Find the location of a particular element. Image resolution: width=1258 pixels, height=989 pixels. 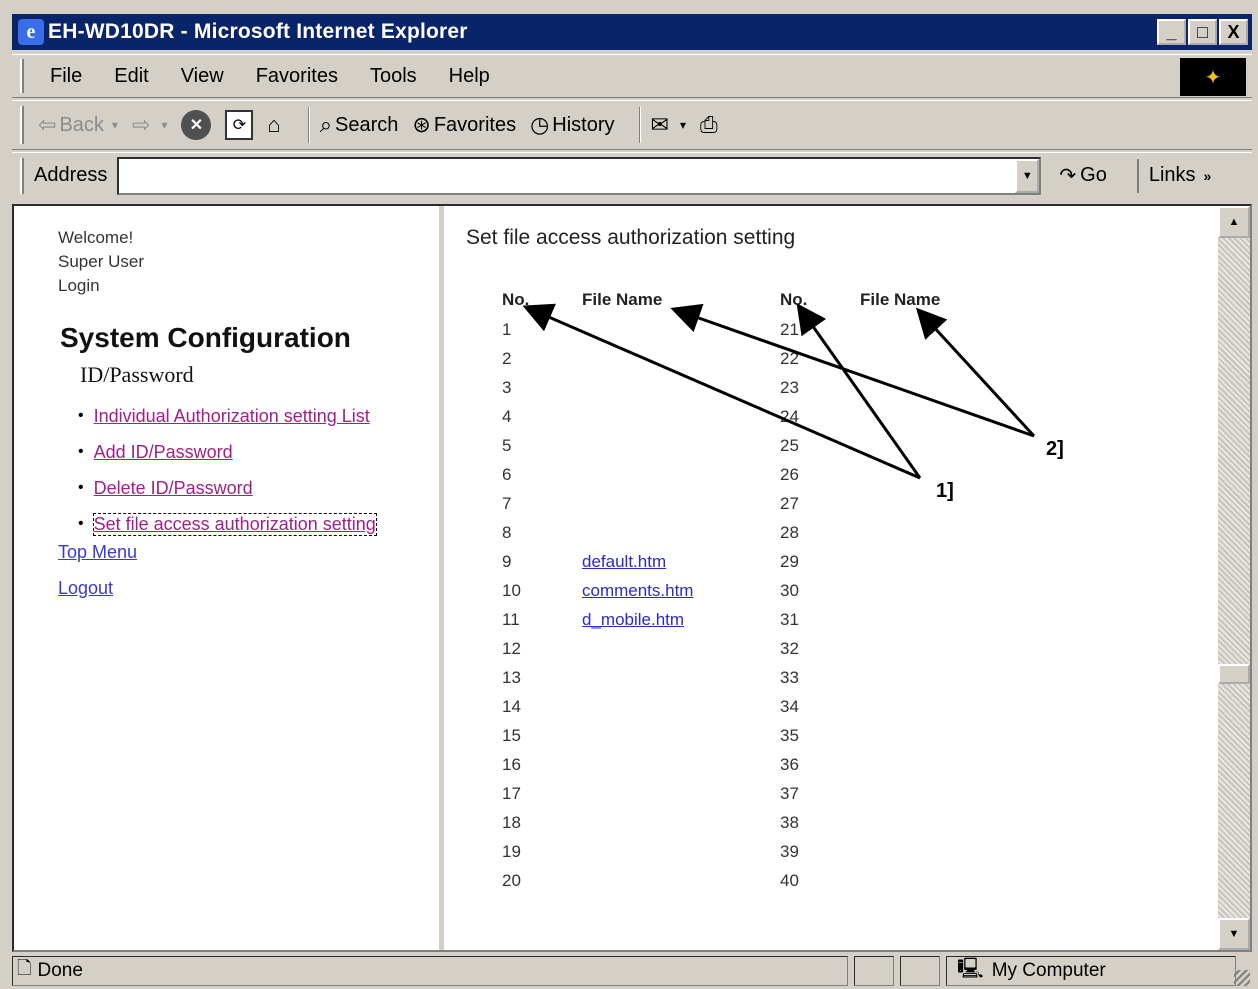

menu-favorites: Favorites is located at coordinates (297, 76).